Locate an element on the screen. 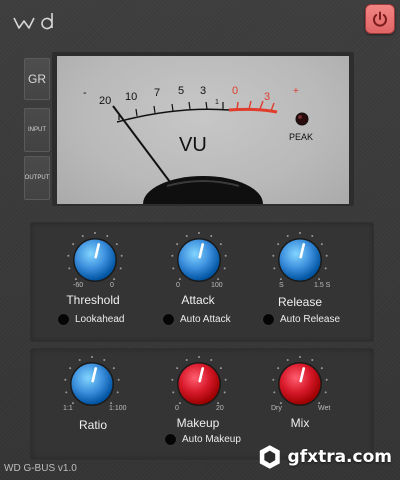 The height and width of the screenshot is (480, 400). vu-label-1: 1 is located at coordinates (217, 102).